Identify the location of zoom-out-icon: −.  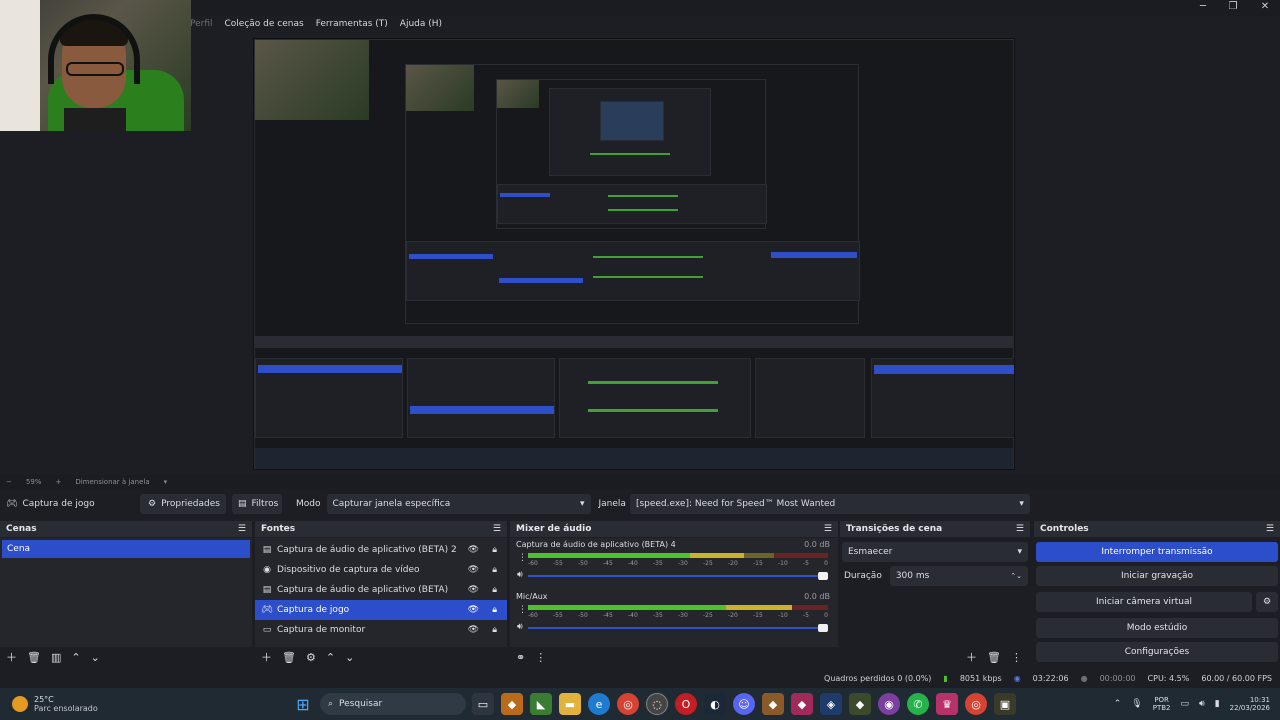
(9, 482).